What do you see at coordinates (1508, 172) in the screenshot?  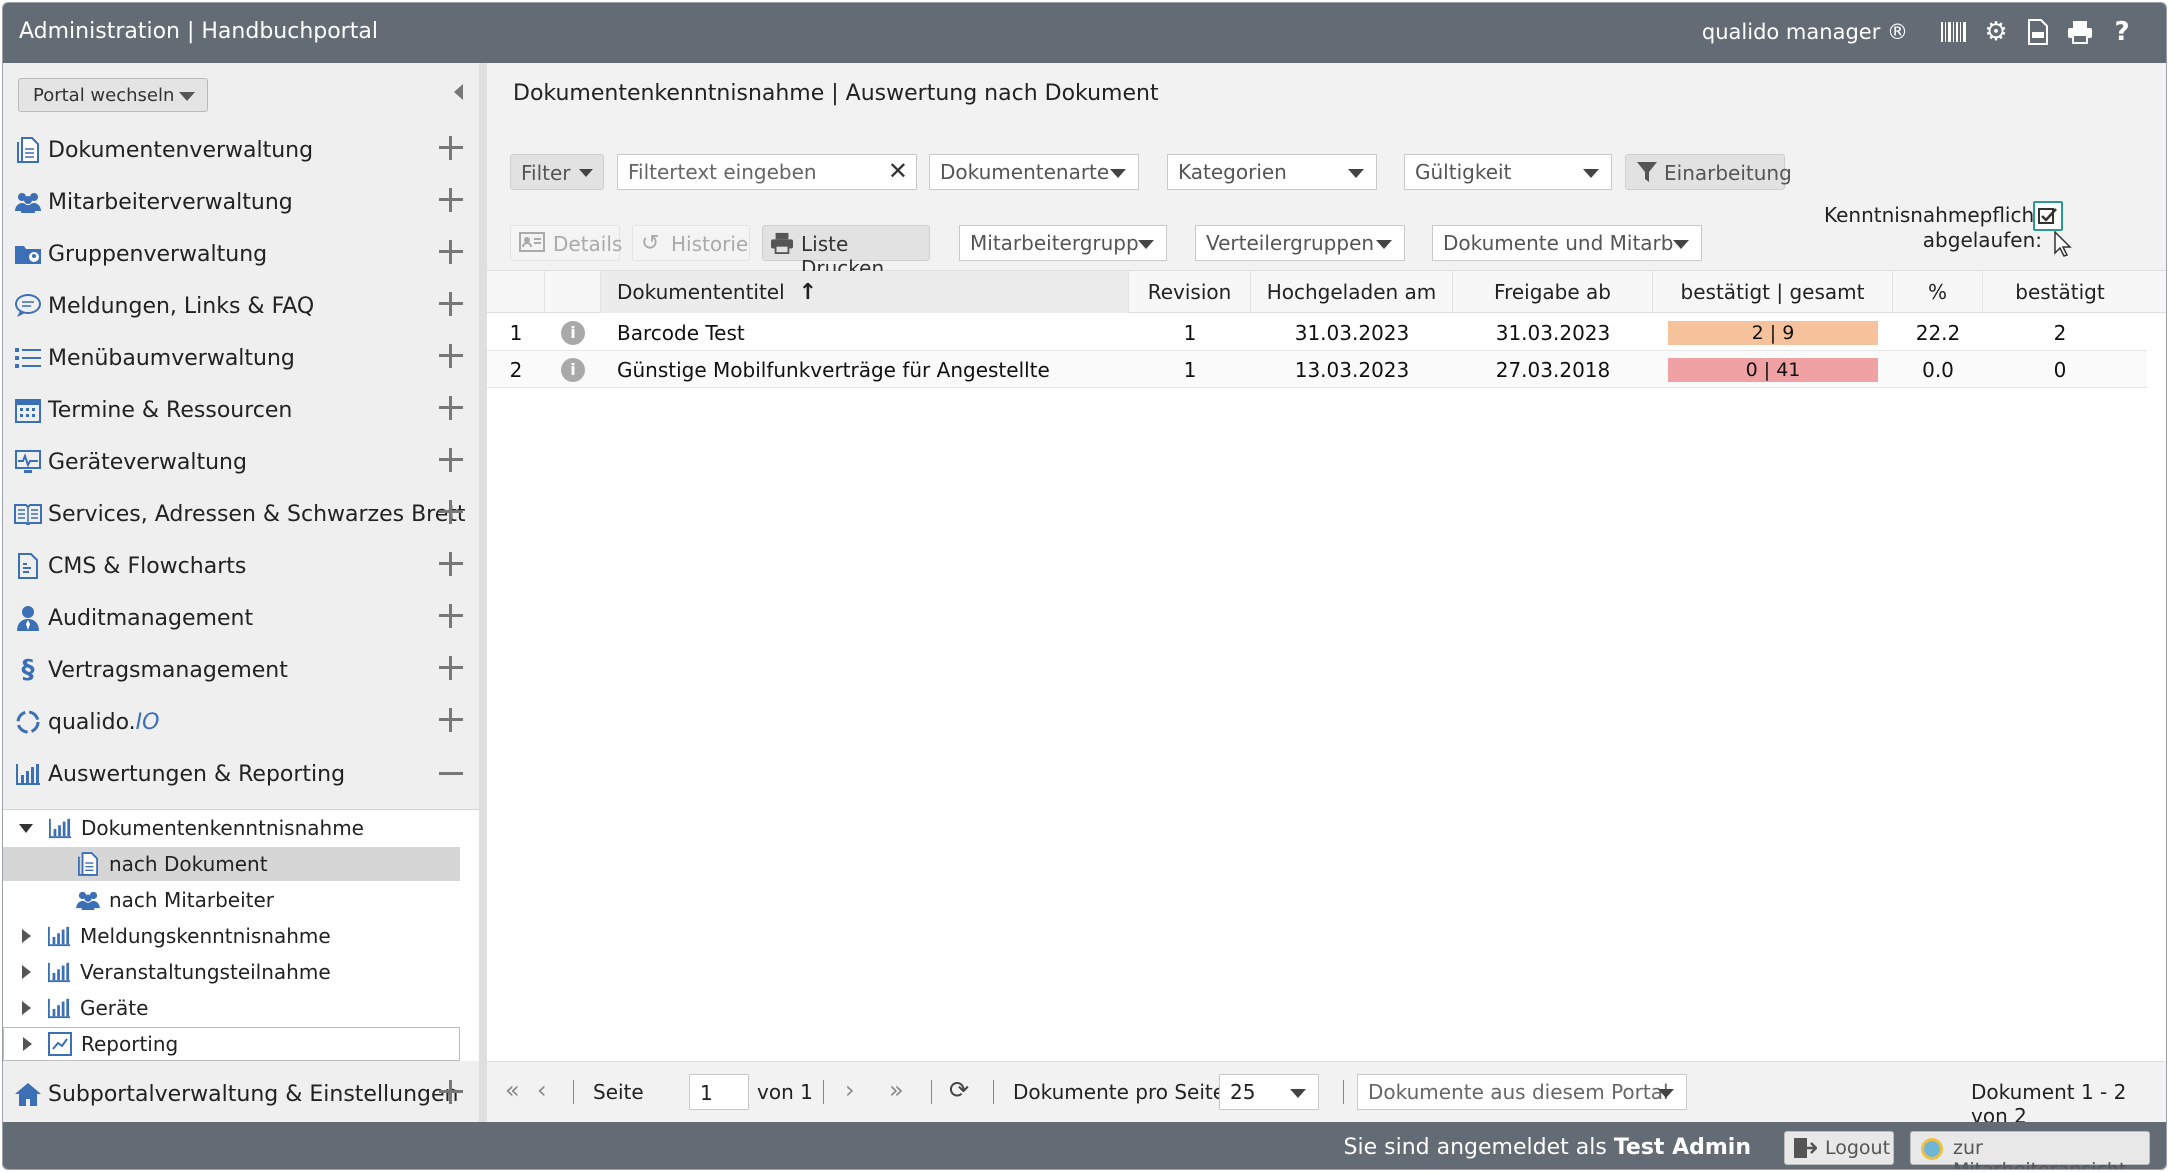 I see `gueltigkeit-select: Gültigkeit` at bounding box center [1508, 172].